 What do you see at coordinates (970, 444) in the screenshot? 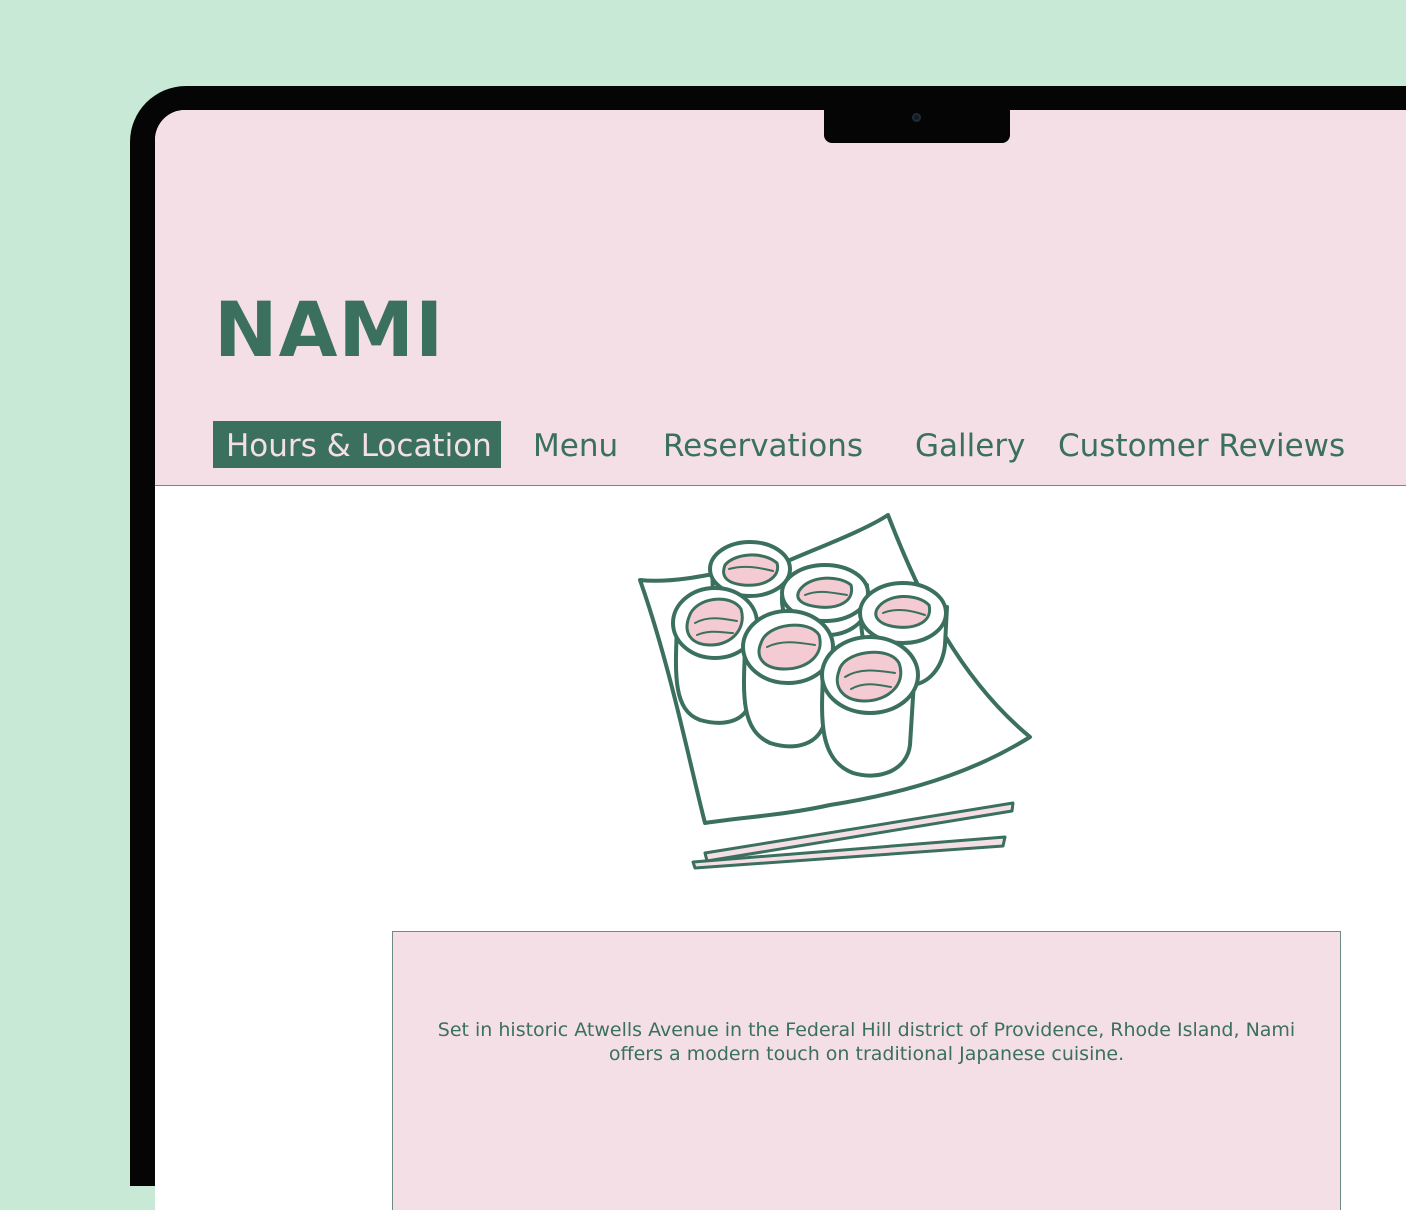
I see `nav-gallery: Gallery` at bounding box center [970, 444].